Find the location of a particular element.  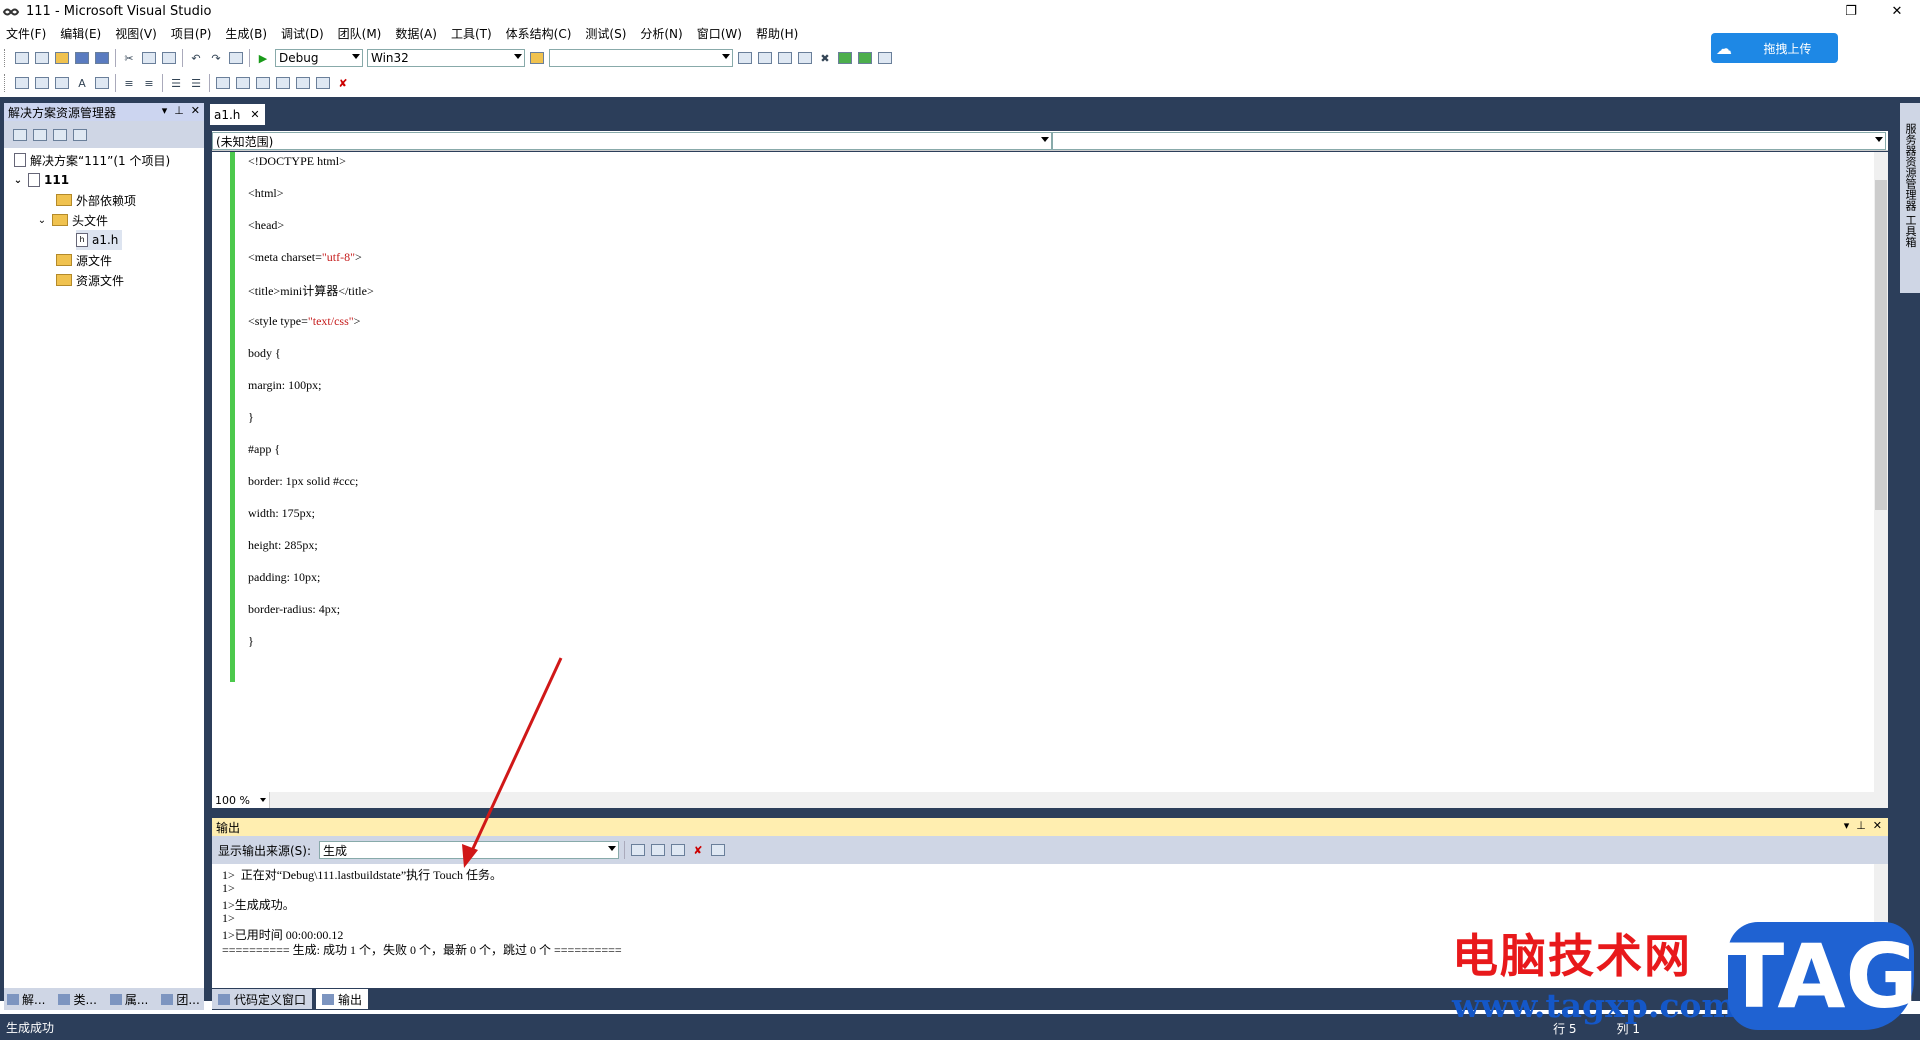

watermark-logo: TAG is located at coordinates (1821, 976).